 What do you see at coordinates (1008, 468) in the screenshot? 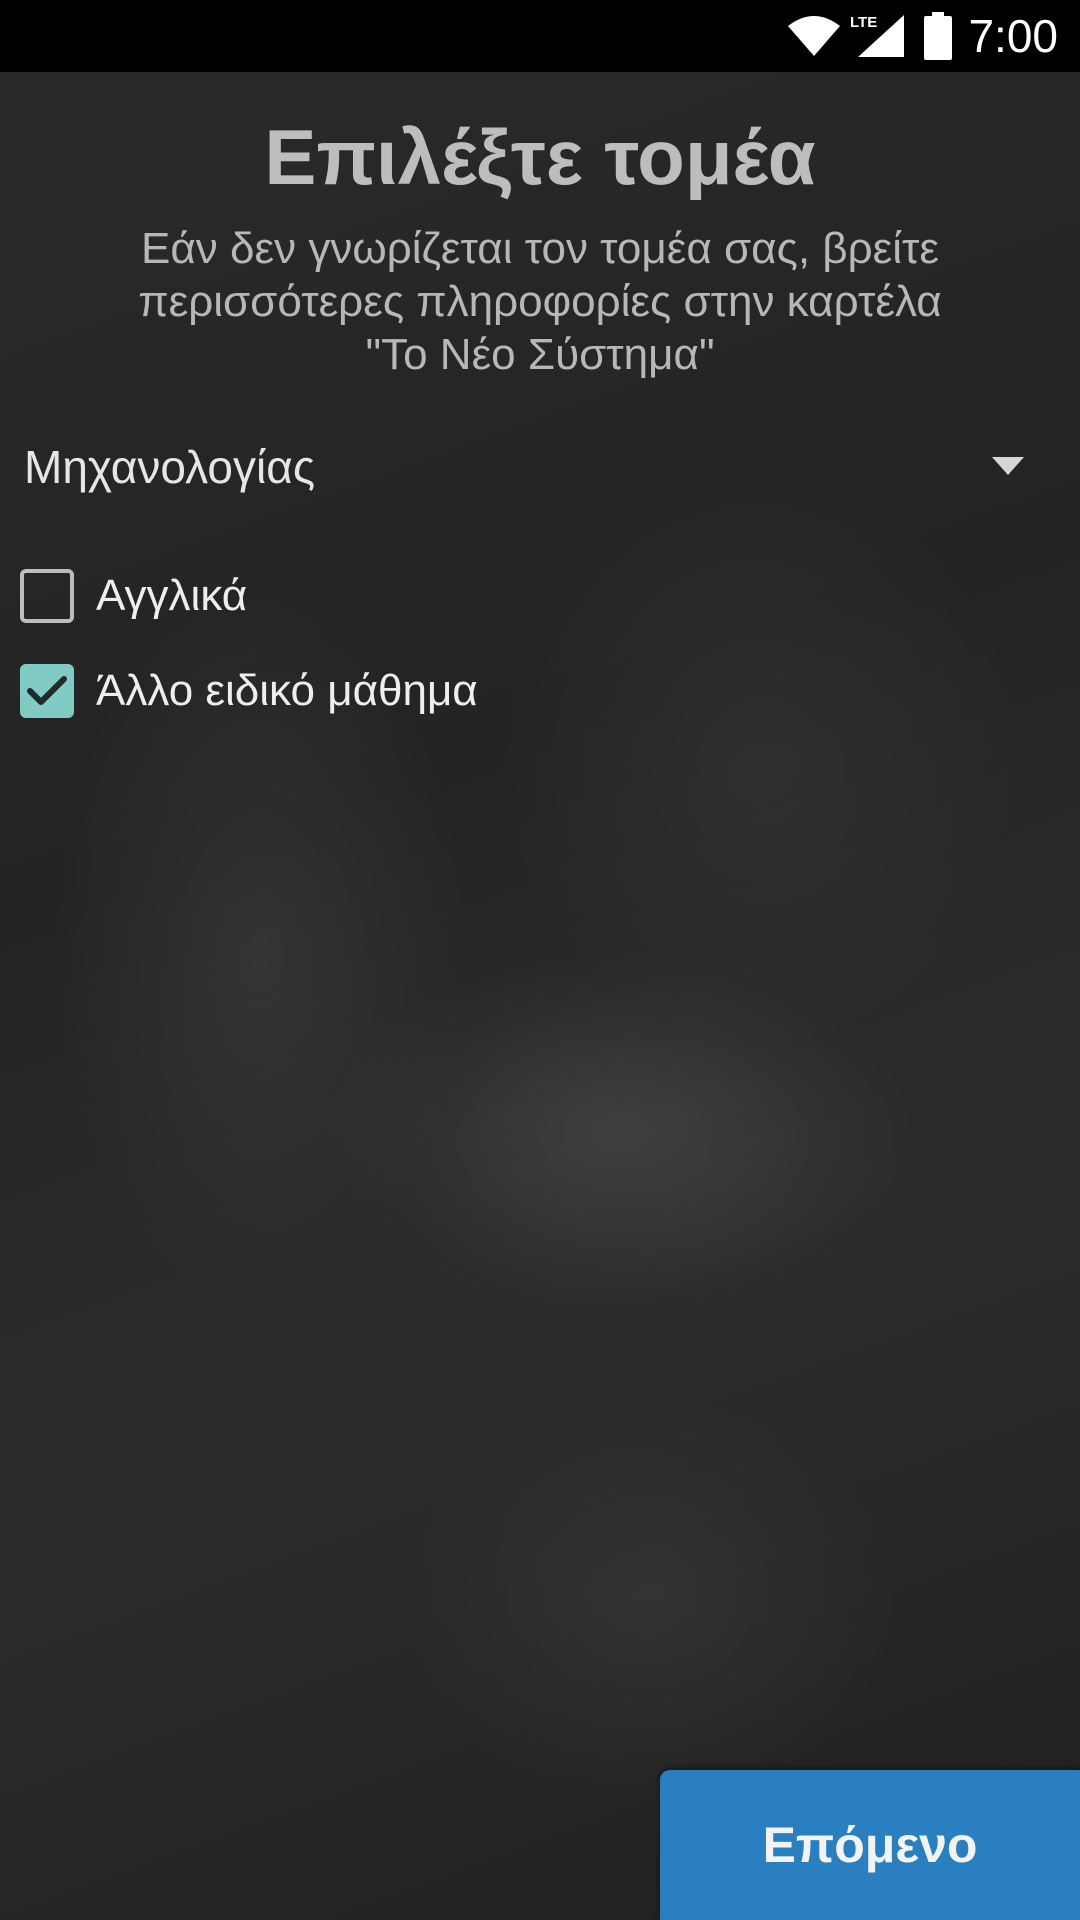
I see `dropdown-arrow-icon` at bounding box center [1008, 468].